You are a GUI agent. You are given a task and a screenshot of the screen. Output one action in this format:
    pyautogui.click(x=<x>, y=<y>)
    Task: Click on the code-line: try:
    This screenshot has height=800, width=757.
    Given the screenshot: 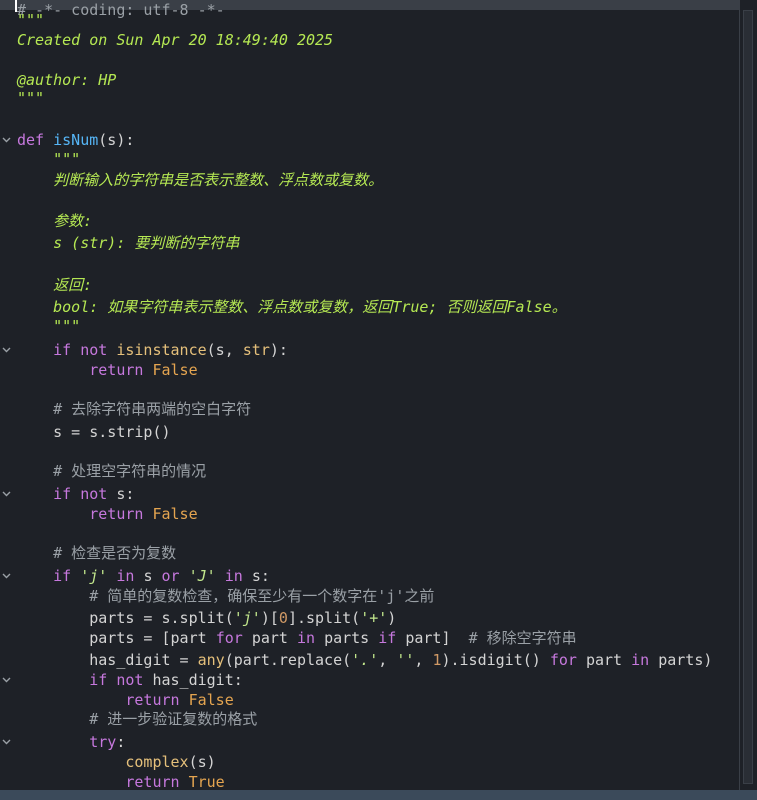 What is the action you would take?
    pyautogui.click(x=71, y=742)
    